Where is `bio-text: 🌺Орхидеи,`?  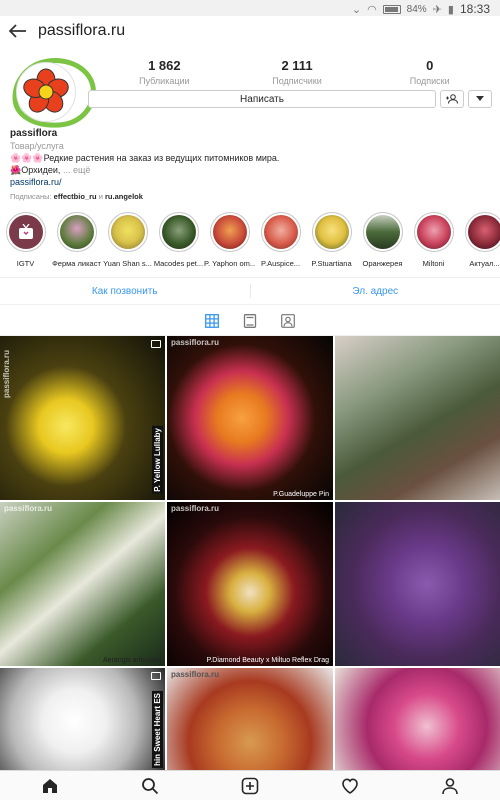
bio-text: 🌺Орхидеи, is located at coordinates (35, 170).